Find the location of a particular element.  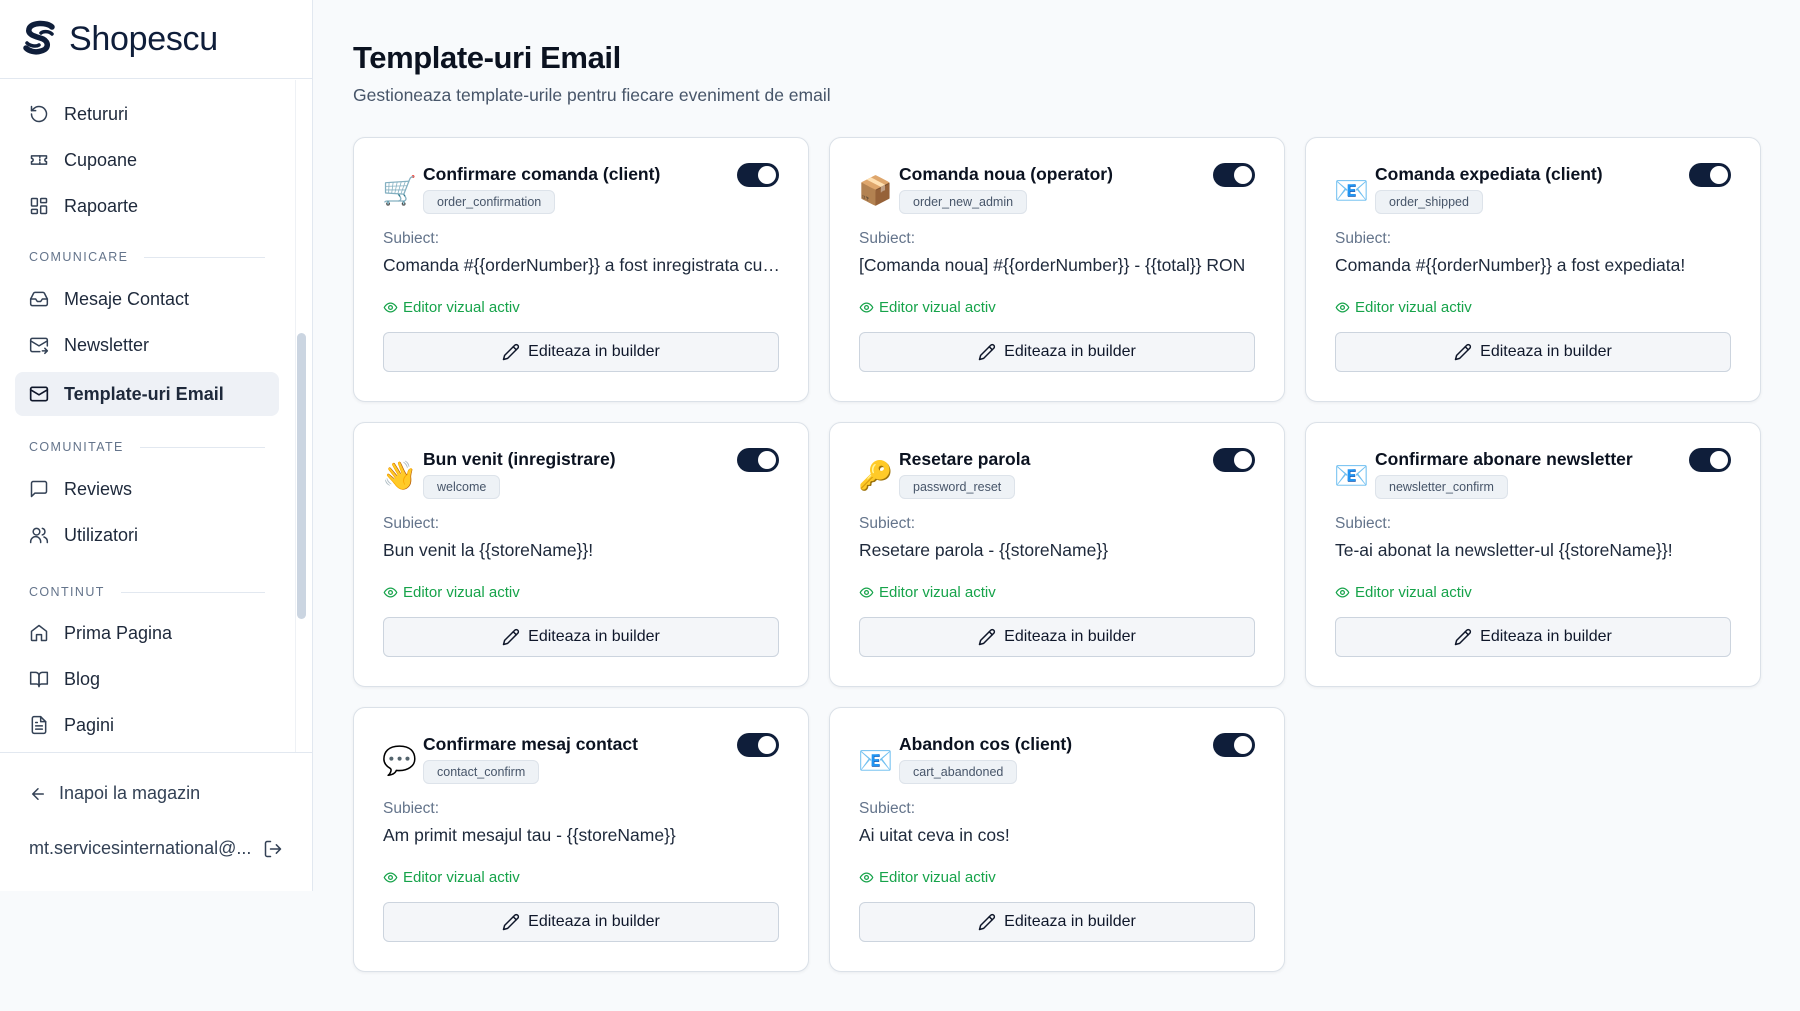

template-title: Comanda expediata (client) is located at coordinates (1489, 174).